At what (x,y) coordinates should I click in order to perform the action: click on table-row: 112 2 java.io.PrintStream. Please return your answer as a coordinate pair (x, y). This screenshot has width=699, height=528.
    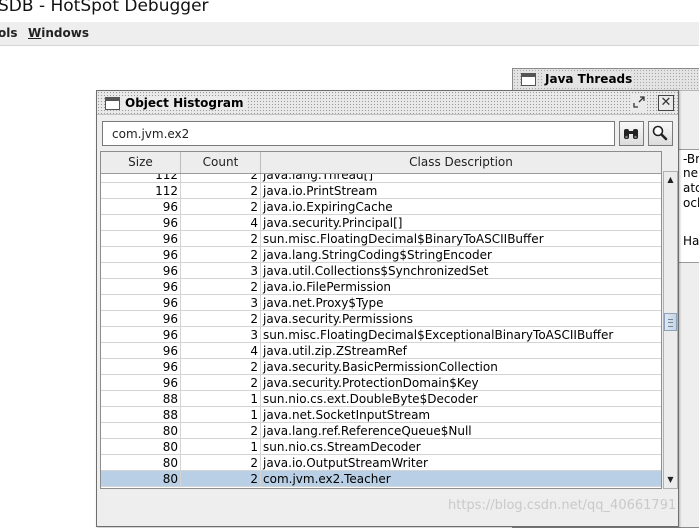
    Looking at the image, I should click on (381, 191).